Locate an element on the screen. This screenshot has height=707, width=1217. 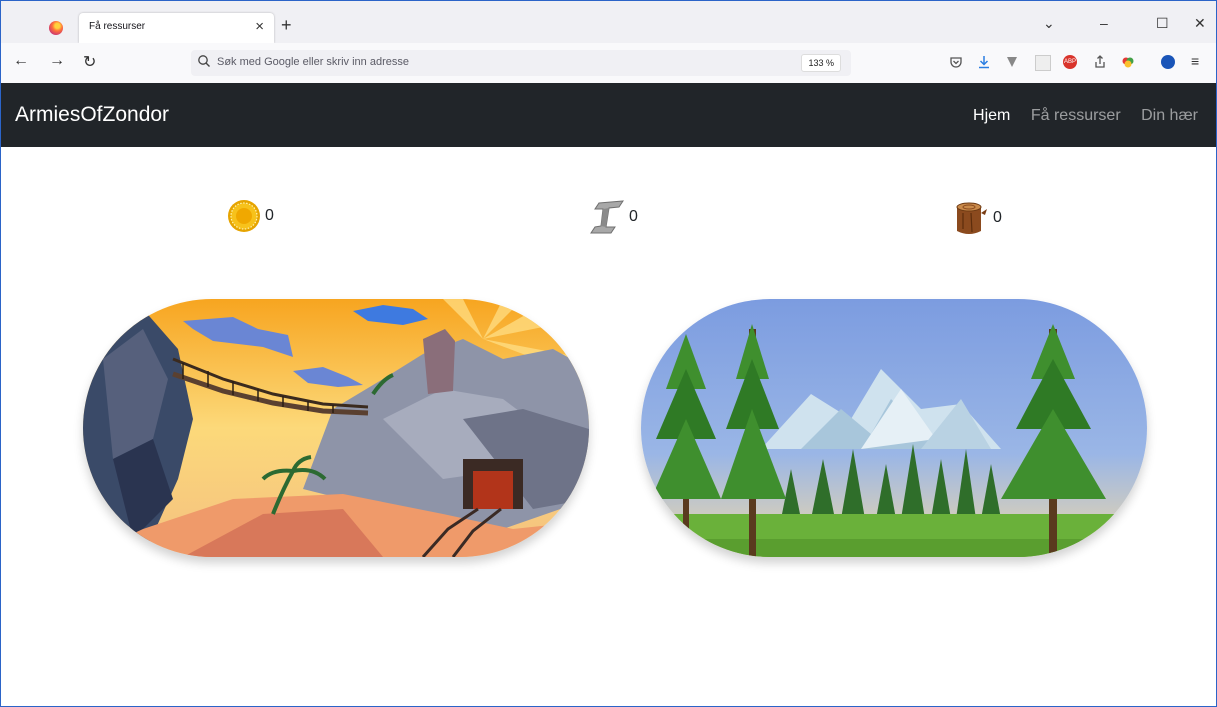
forward-icon: → is located at coordinates (57, 61).